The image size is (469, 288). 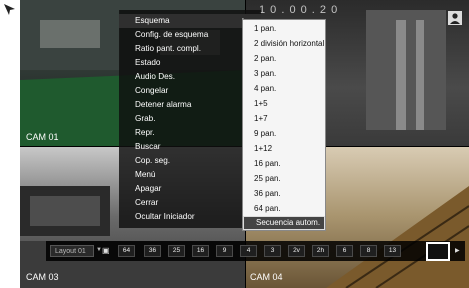 What do you see at coordinates (152, 20) in the screenshot?
I see `menu-item-label: Esquema` at bounding box center [152, 20].